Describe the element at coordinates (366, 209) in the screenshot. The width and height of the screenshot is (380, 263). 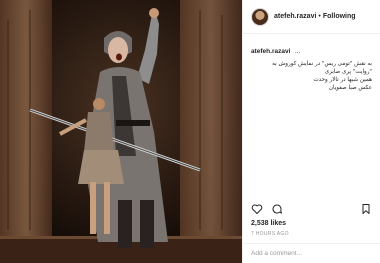
I see `bookmark-icon` at that location.